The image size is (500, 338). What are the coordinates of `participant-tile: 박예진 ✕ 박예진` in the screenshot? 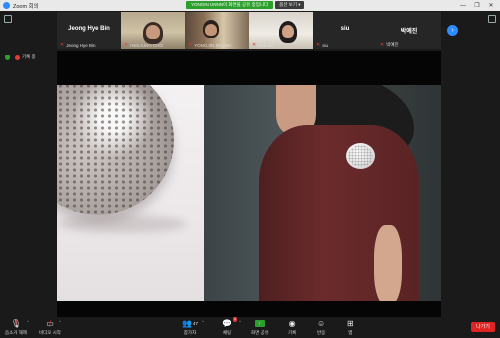 It's located at (409, 30).